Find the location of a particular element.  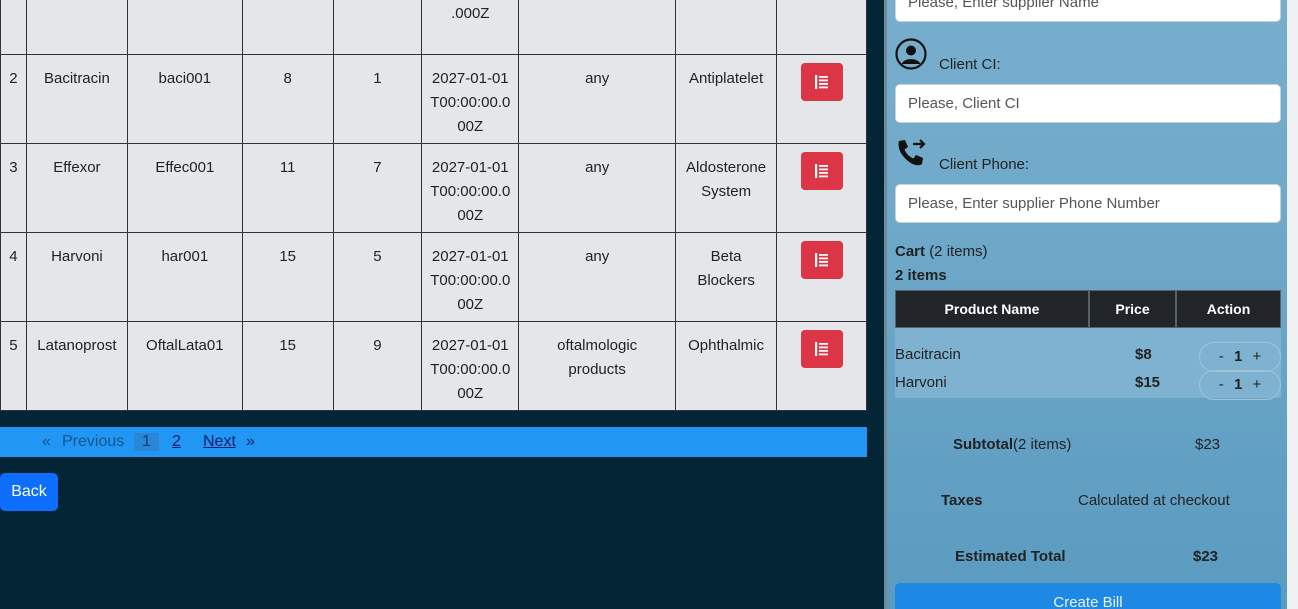

cell-name-text: Bacitracin is located at coordinates (76, 78).